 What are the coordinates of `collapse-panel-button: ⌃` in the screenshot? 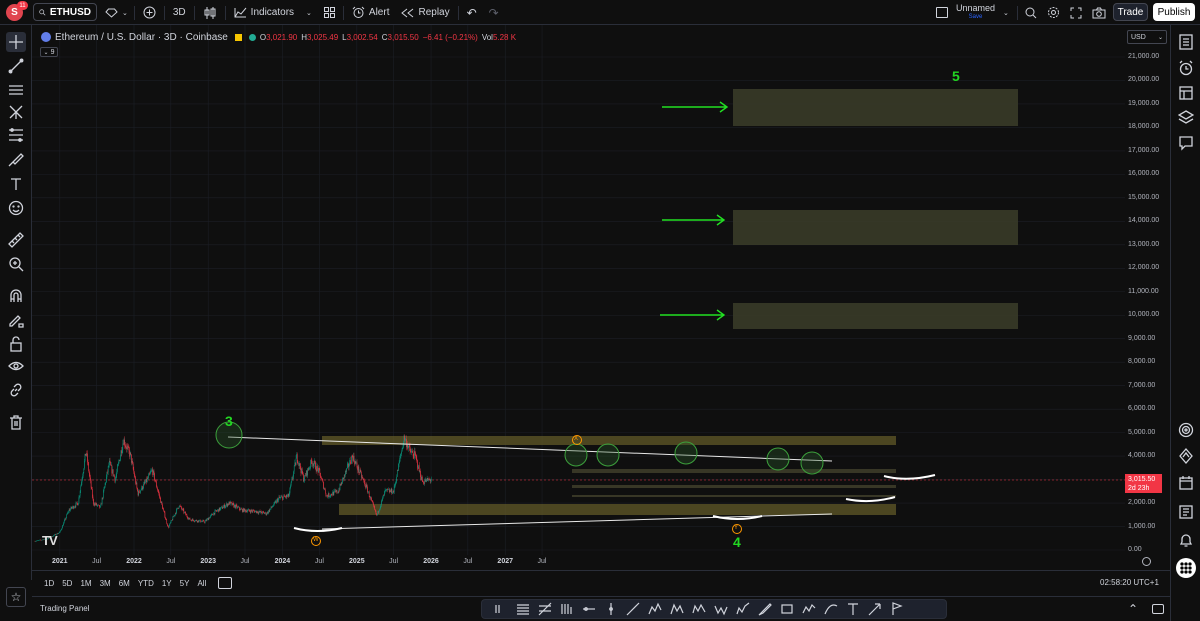 It's located at (1135, 609).